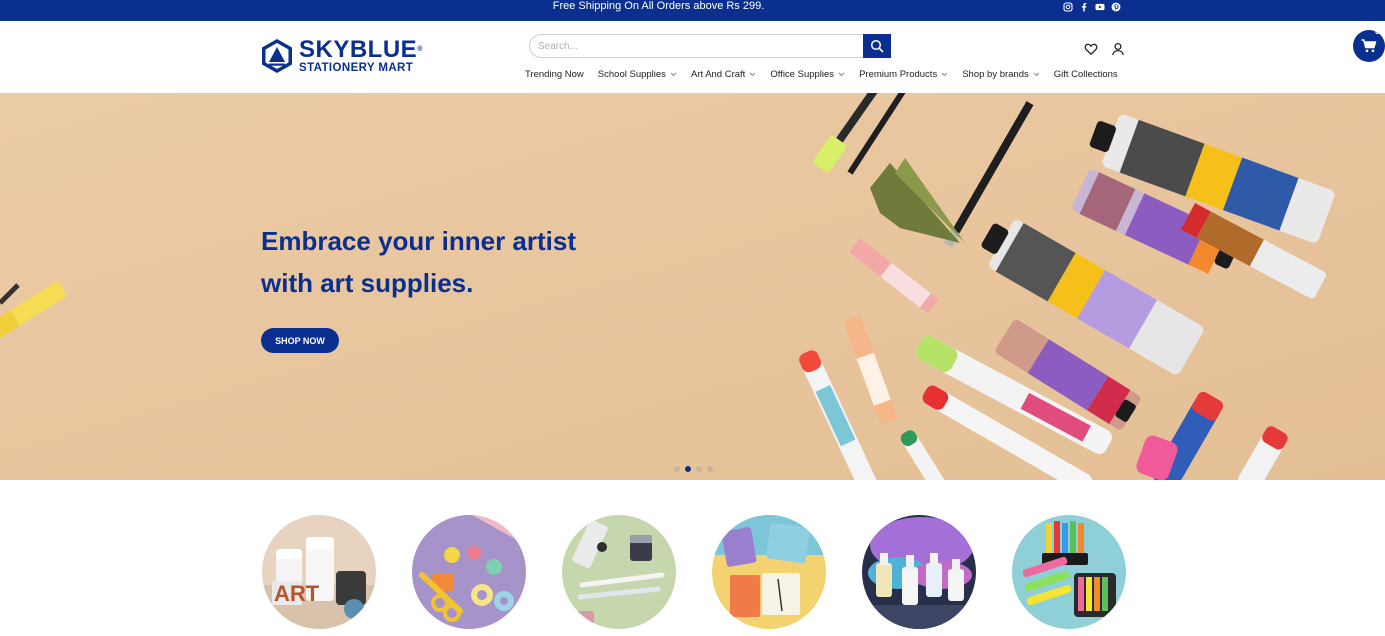 The height and width of the screenshot is (636, 1385). I want to click on cart-icon, so click(1369, 46).